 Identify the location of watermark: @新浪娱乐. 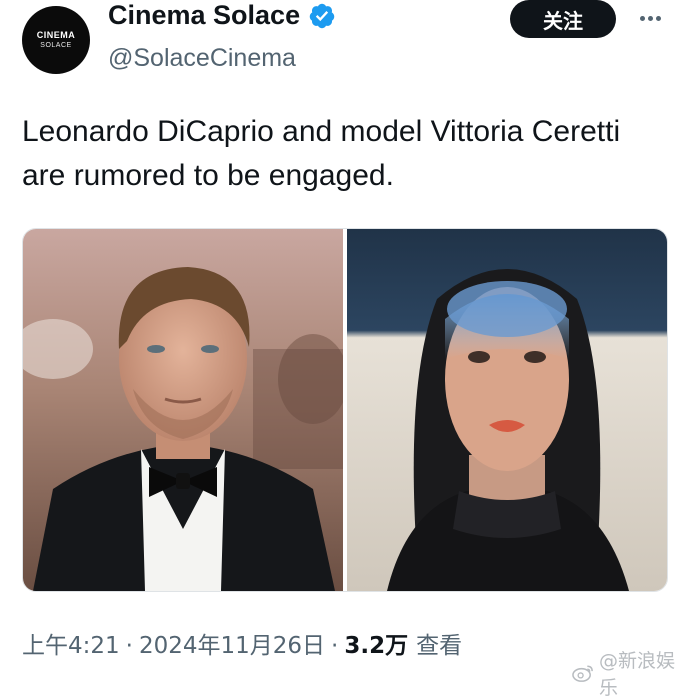
(631, 673).